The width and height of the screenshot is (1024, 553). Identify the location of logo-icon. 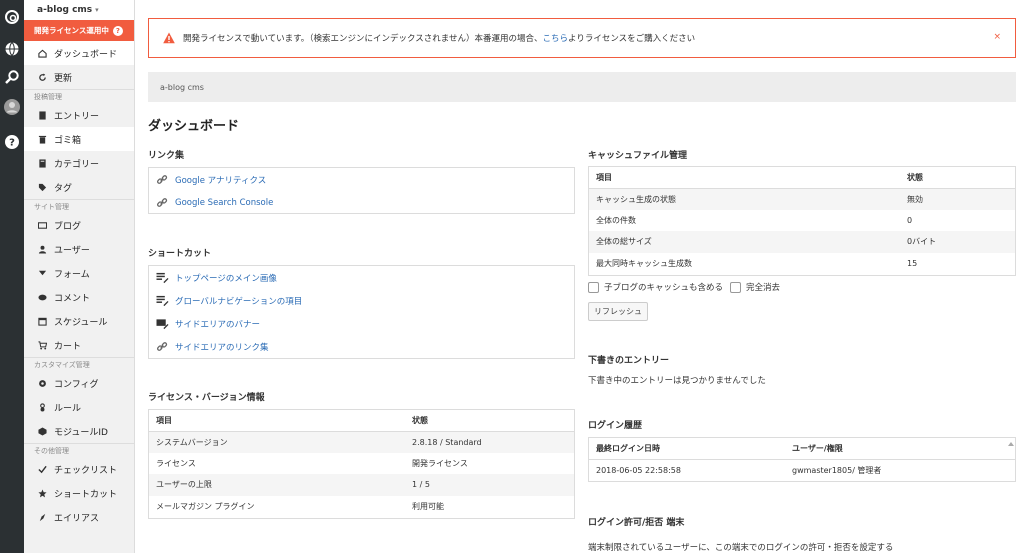
(12, 17).